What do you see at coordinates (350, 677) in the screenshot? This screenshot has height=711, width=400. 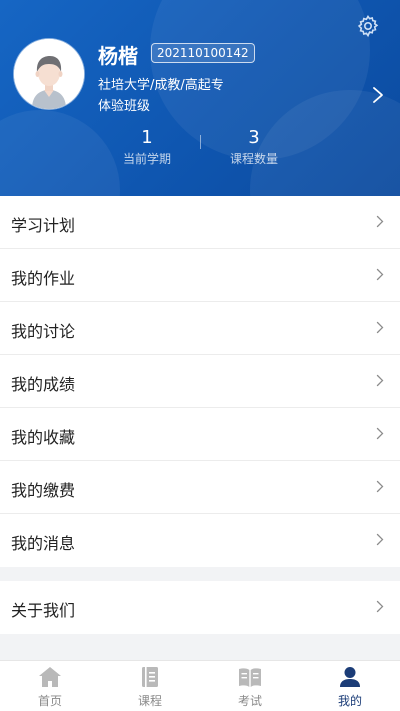 I see `person-icon` at bounding box center [350, 677].